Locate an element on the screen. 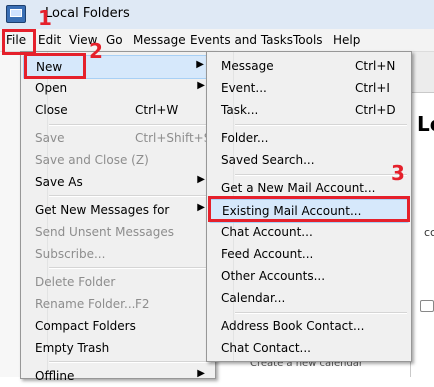  annotation-step-2: 2 is located at coordinates (96, 51).